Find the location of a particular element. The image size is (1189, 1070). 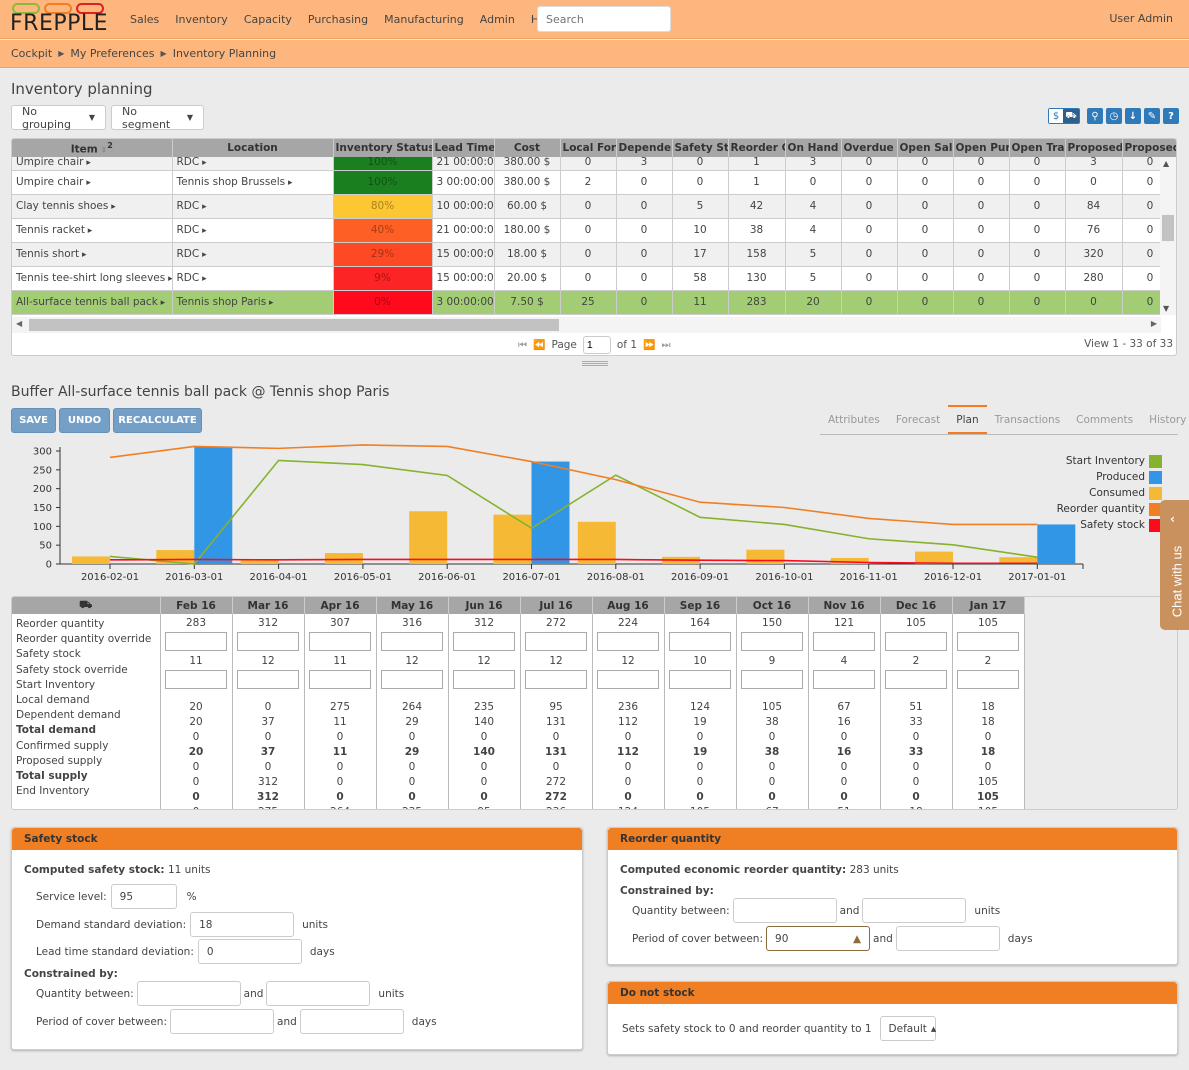

column-header: Overdue S is located at coordinates (869, 148).